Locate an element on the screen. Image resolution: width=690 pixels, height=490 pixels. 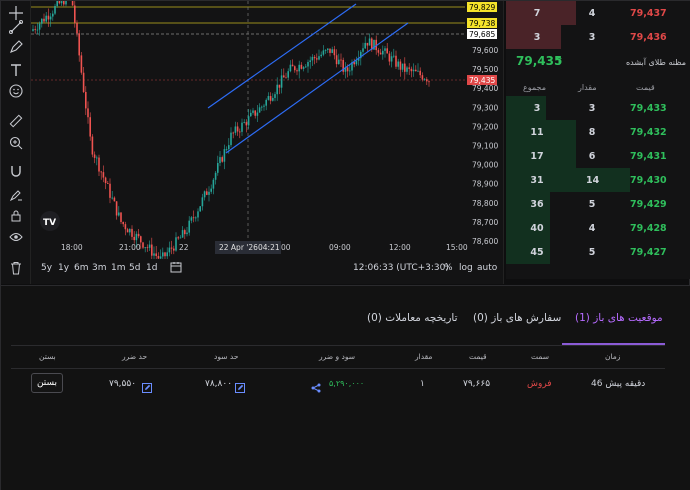
col-side: سمت is located at coordinates (540, 356).